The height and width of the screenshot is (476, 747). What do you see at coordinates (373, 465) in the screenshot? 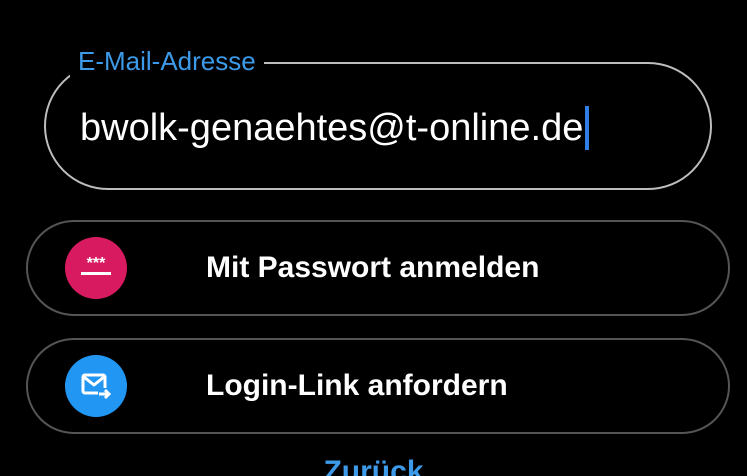
I see `back-link: Zurück` at bounding box center [373, 465].